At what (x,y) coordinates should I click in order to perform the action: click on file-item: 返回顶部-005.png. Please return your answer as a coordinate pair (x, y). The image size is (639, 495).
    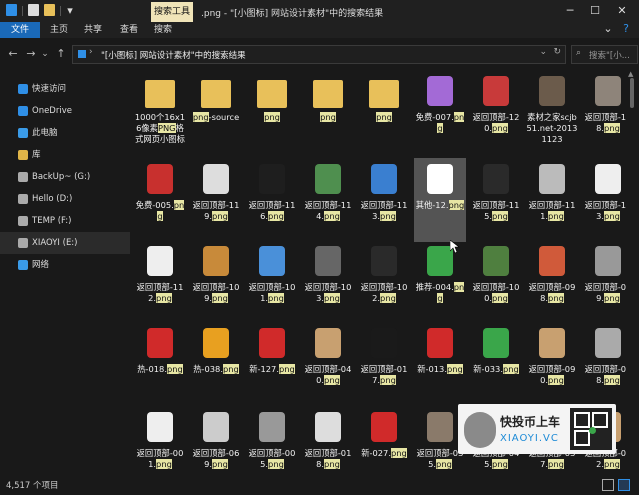
    Looking at the image, I should click on (272, 439).